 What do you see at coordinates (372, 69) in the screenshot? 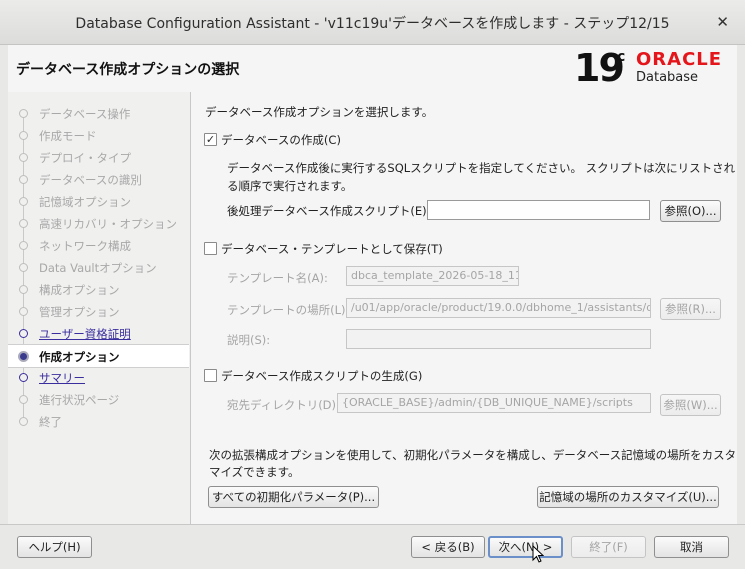
I see `page-header: データベース作成オプションの選択 19 c ORACLE Database` at bounding box center [372, 69].